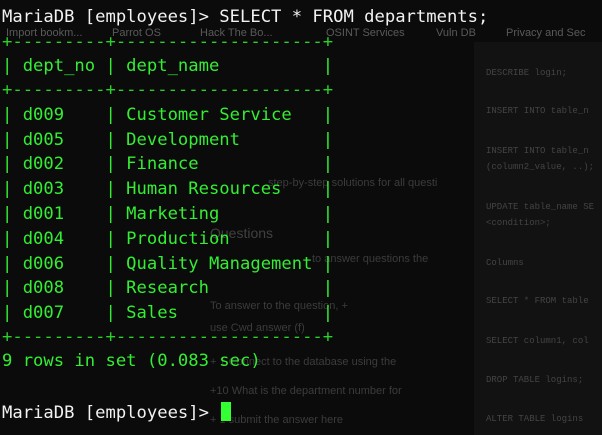 Image resolution: width=602 pixels, height=435 pixels. I want to click on table-row: | d007 | Sales |, so click(168, 313).